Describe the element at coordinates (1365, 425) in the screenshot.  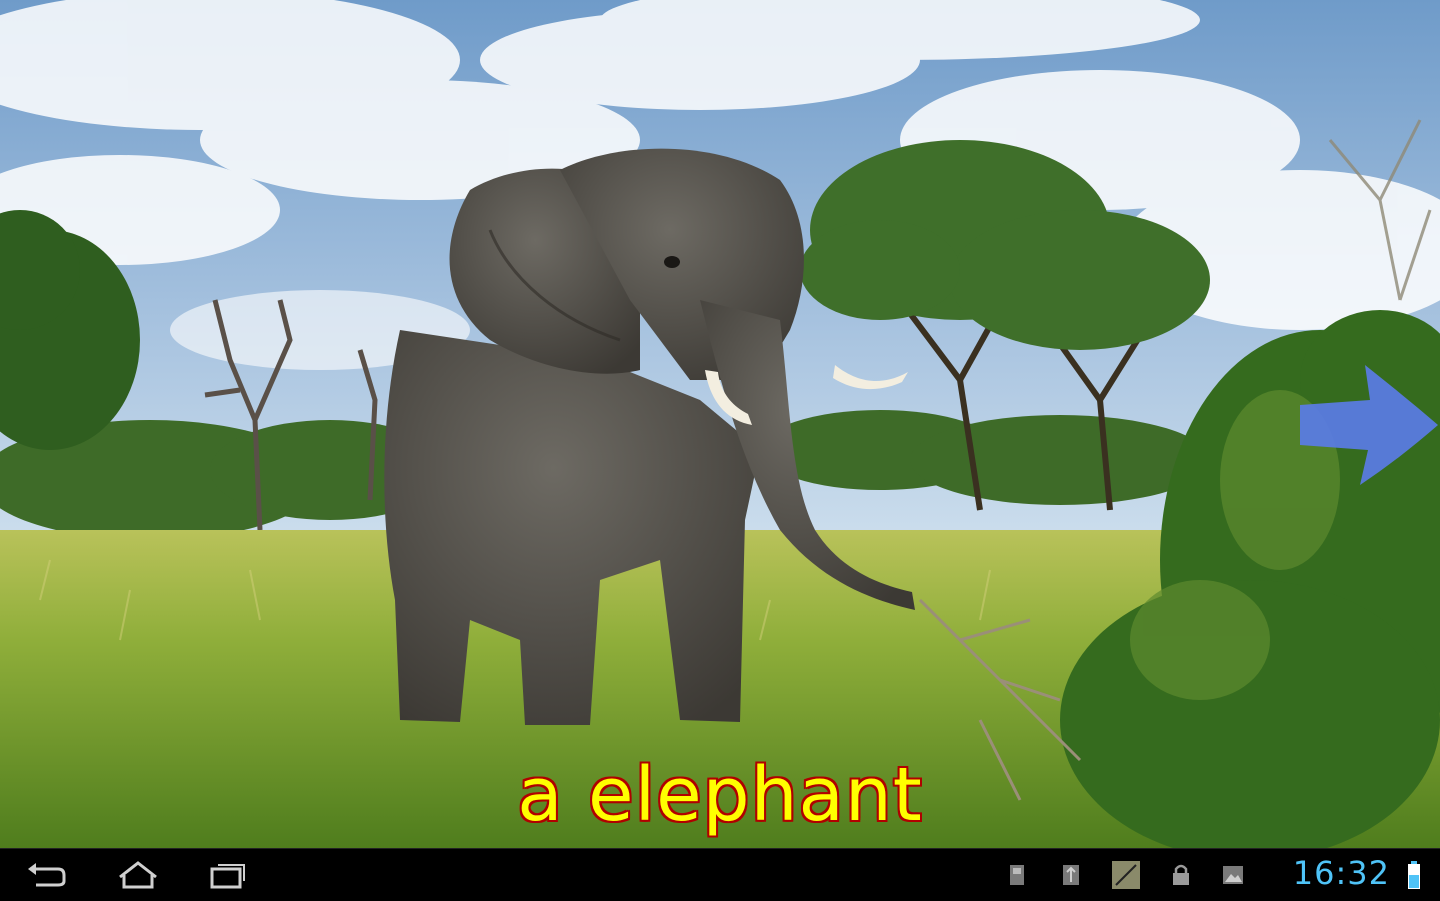
I see `next-arrow-icon` at that location.